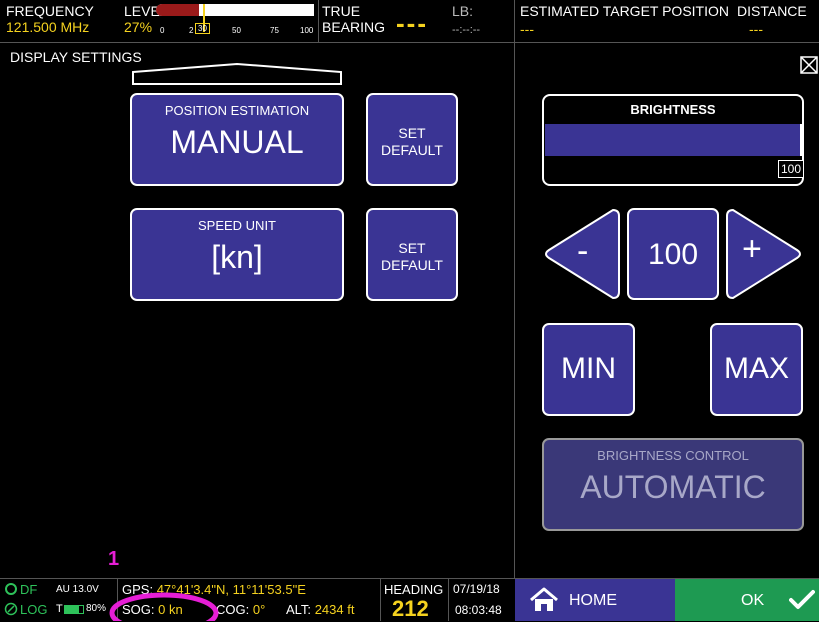 The image size is (819, 622). I want to click on scale-tick: 0, so click(162, 30).